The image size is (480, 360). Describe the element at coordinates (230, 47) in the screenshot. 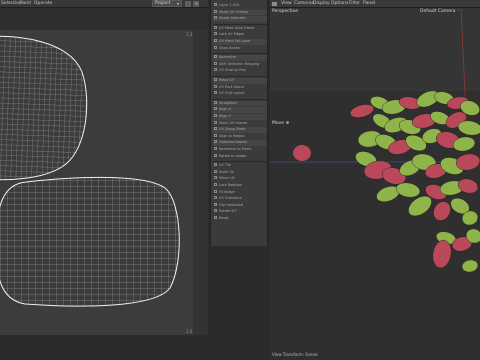

I see `tool-item-label: Show Border` at that location.